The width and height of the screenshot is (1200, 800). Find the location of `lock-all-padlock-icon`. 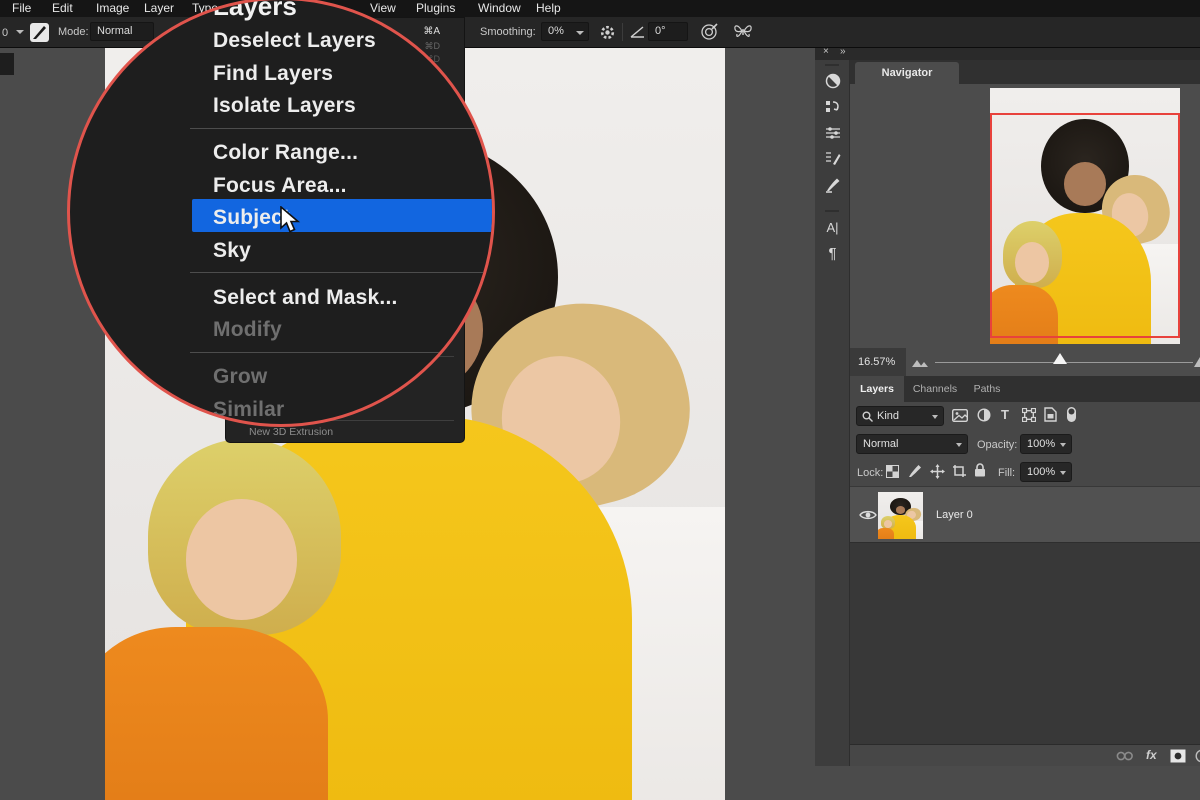

lock-all-padlock-icon is located at coordinates (980, 470).